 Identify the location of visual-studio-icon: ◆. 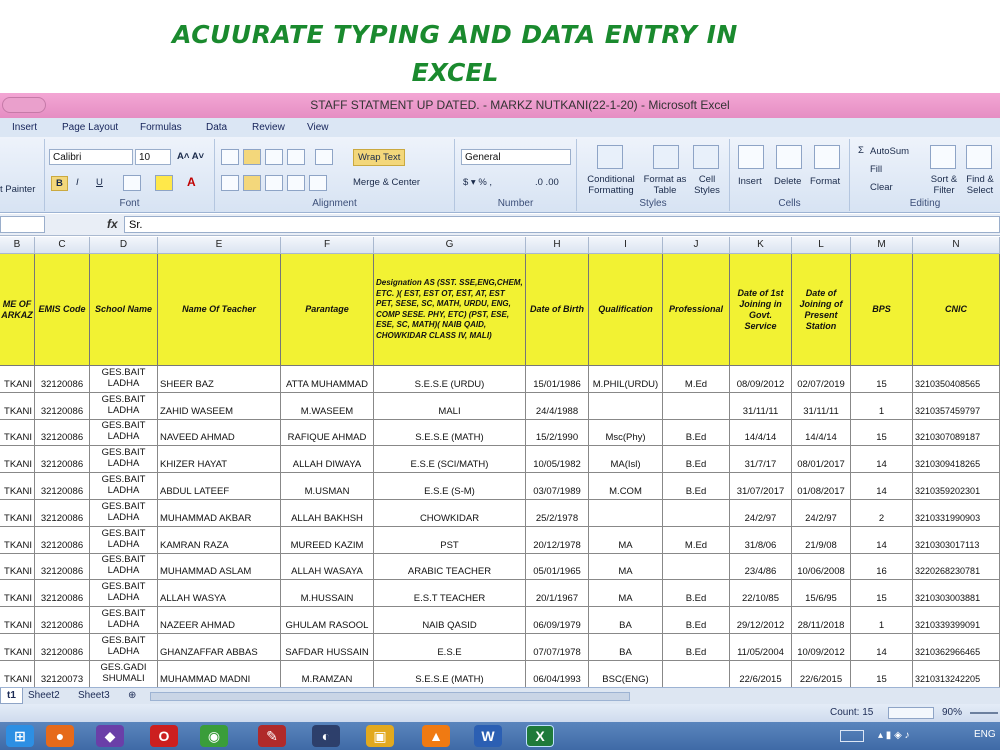
(110, 736).